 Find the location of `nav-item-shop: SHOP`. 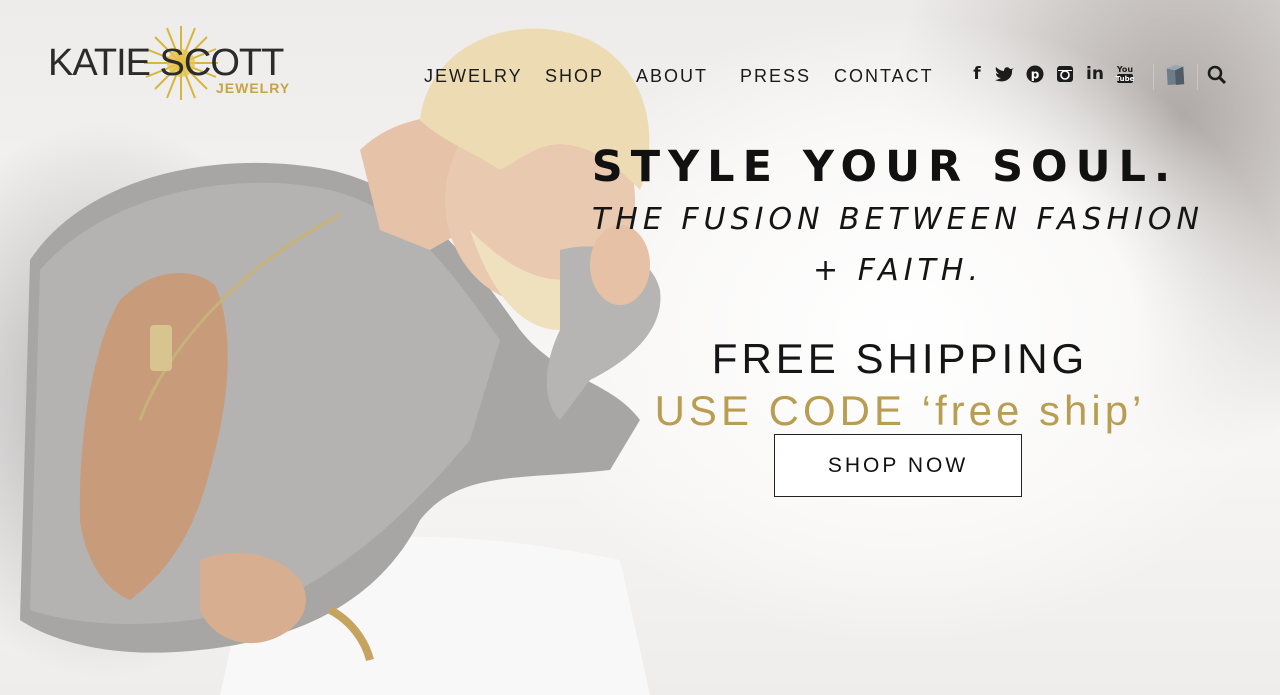

nav-item-shop: SHOP is located at coordinates (574, 76).